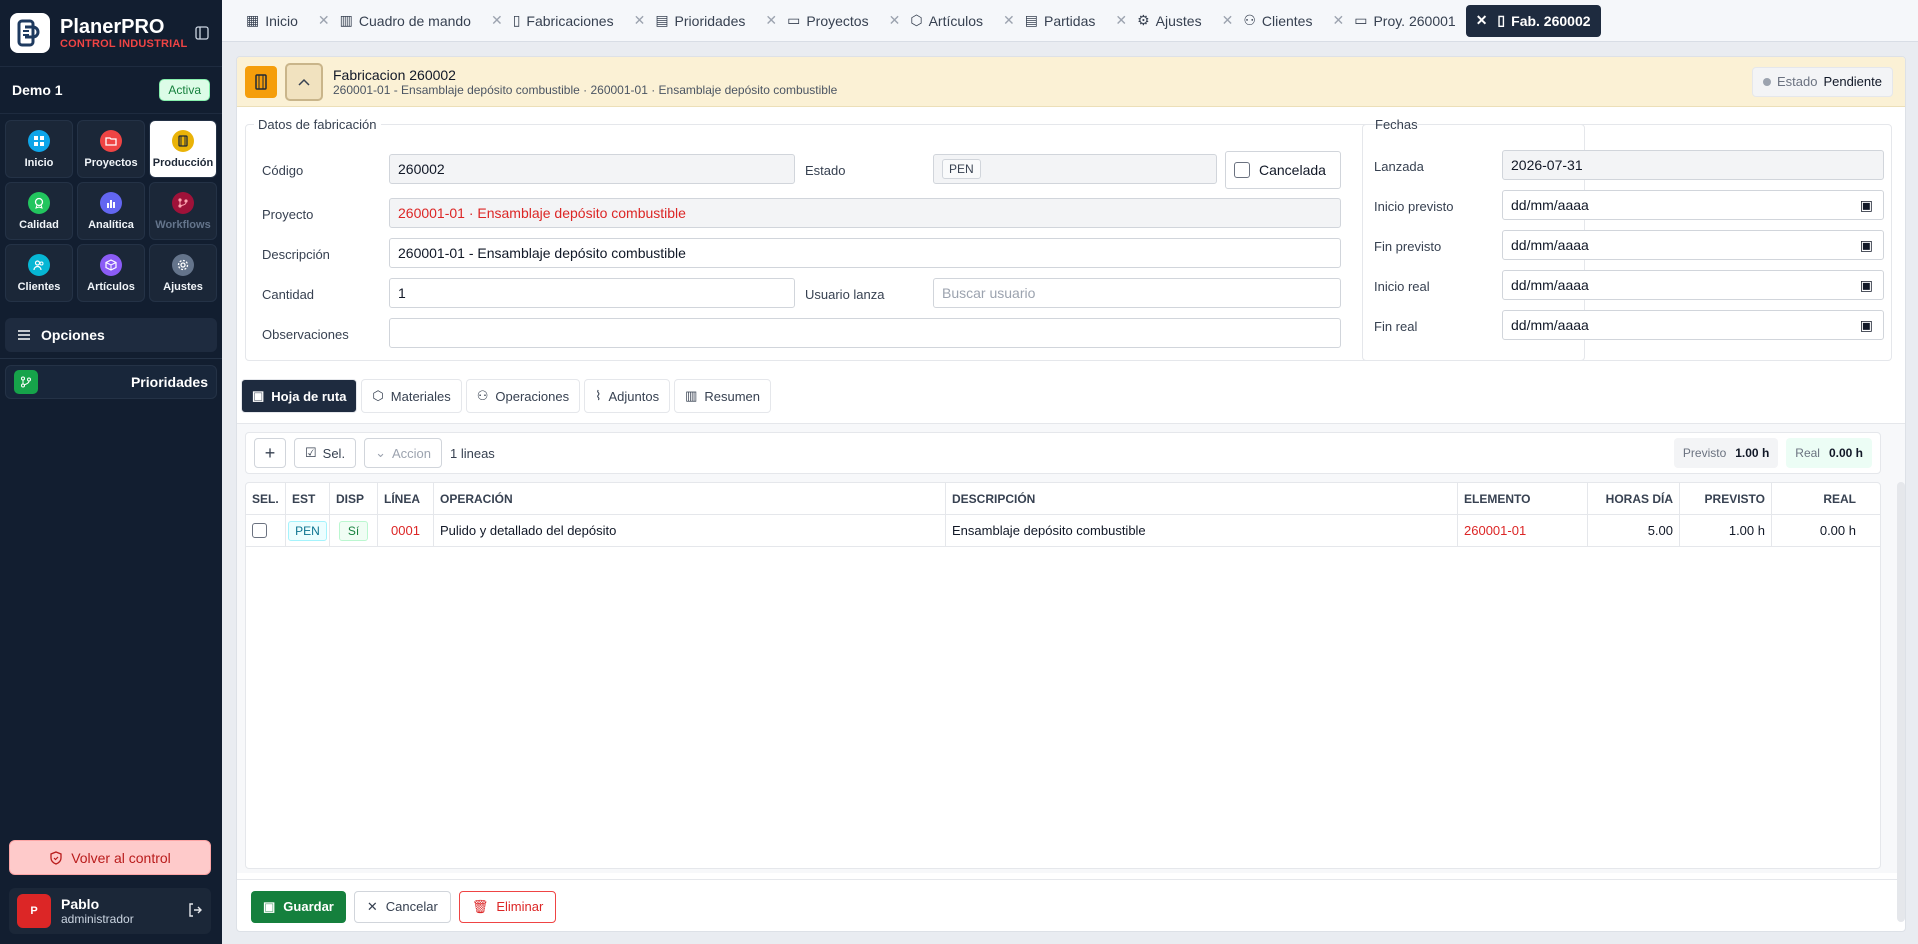 The image size is (1918, 944). What do you see at coordinates (354, 498) in the screenshot?
I see `col-disp: DISP` at bounding box center [354, 498].